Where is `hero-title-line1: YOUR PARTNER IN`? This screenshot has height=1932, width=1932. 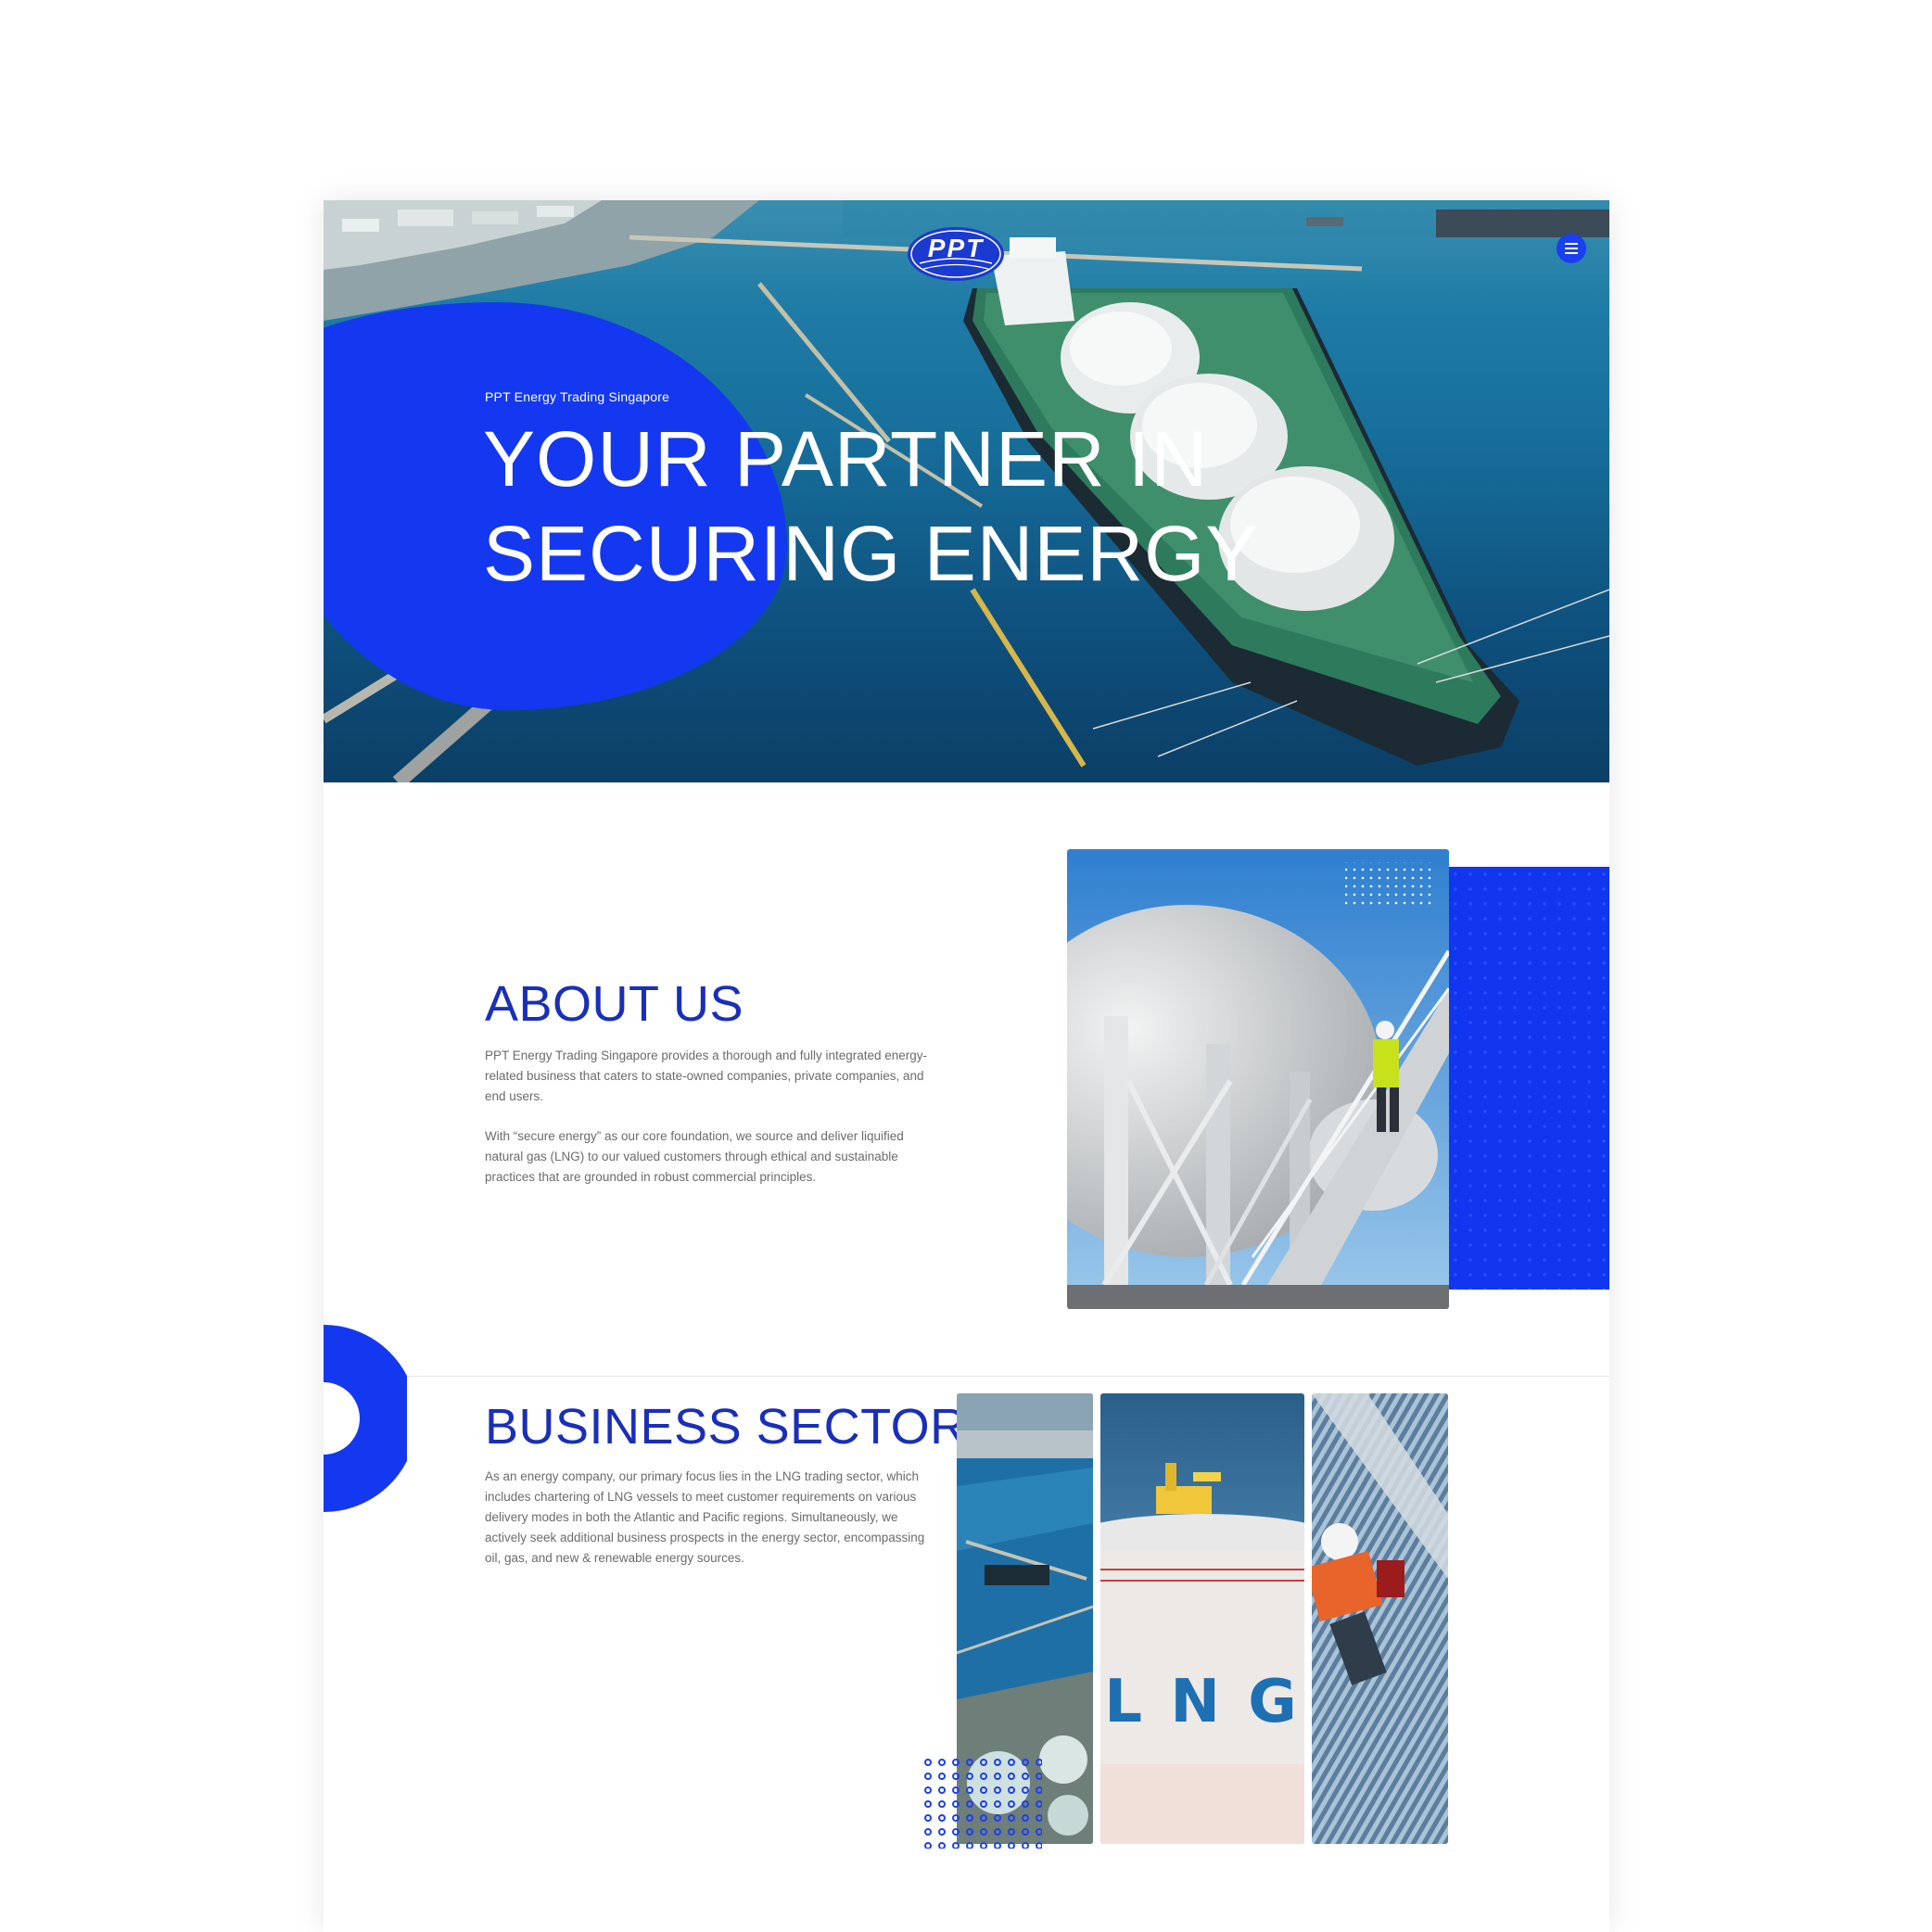
hero-title-line1: YOUR PARTNER IN is located at coordinates (845, 458).